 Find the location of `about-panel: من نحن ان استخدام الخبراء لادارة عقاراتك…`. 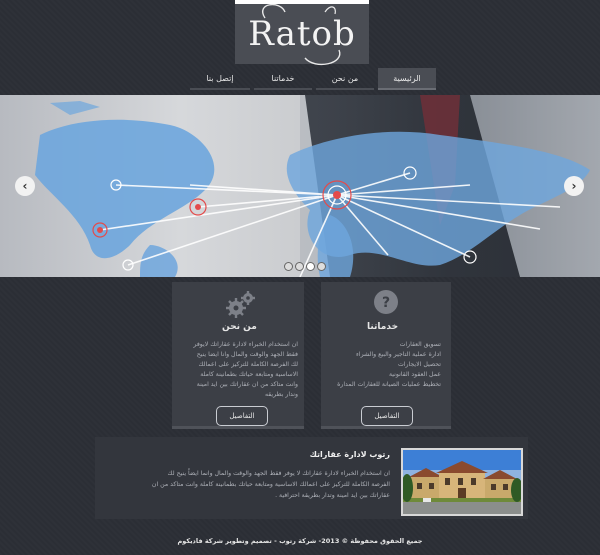

about-panel: من نحن ان استخدام الخبراء لادارة عقاراتك… is located at coordinates (238, 355).